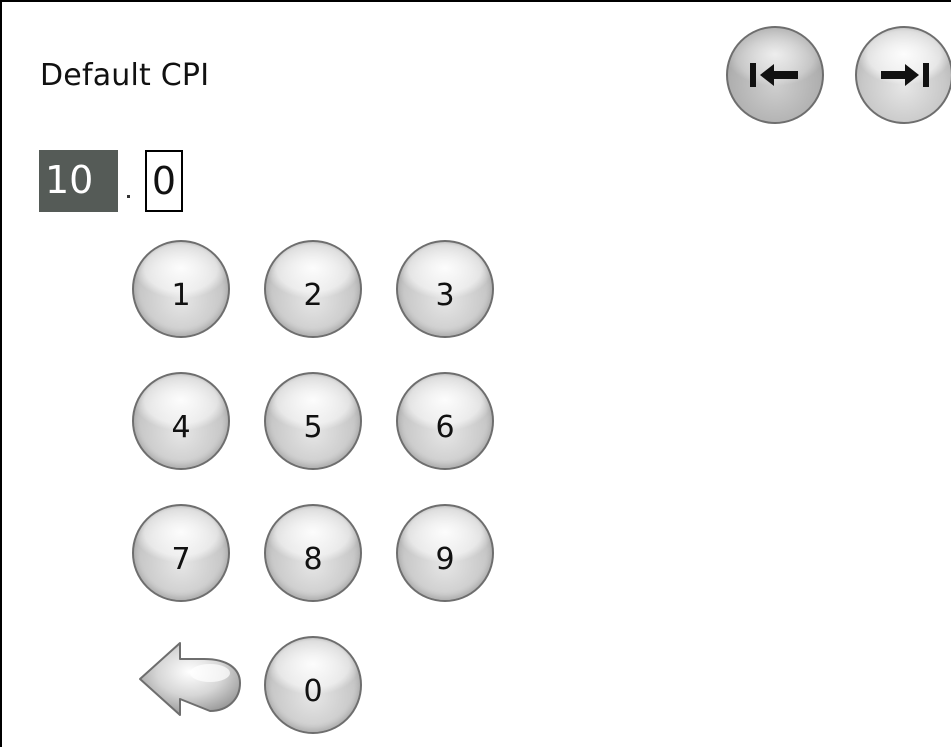 The height and width of the screenshot is (747, 951). I want to click on integer-part-field: 10, so click(78, 181).